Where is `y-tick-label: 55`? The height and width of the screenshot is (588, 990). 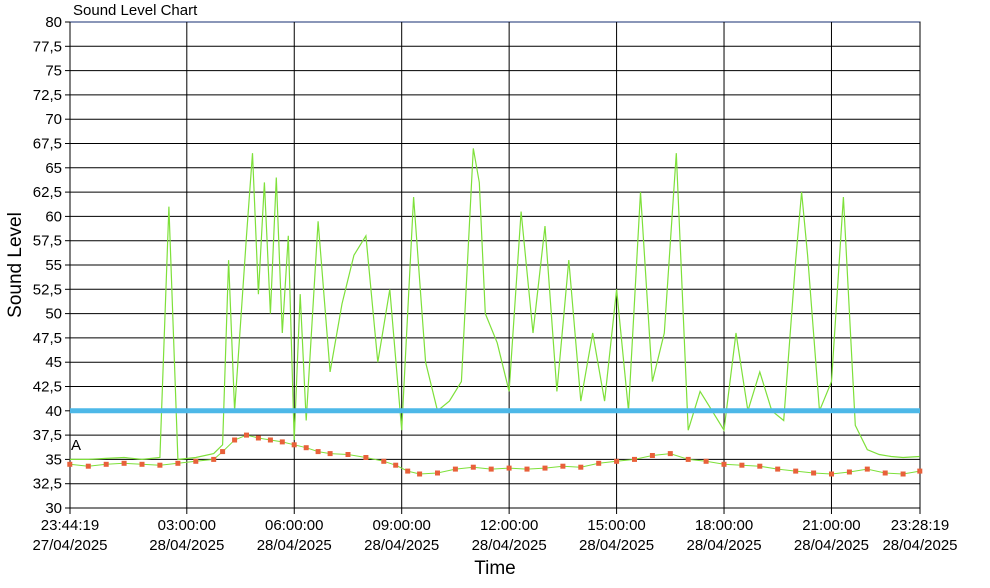
y-tick-label: 55 is located at coordinates (53, 265).